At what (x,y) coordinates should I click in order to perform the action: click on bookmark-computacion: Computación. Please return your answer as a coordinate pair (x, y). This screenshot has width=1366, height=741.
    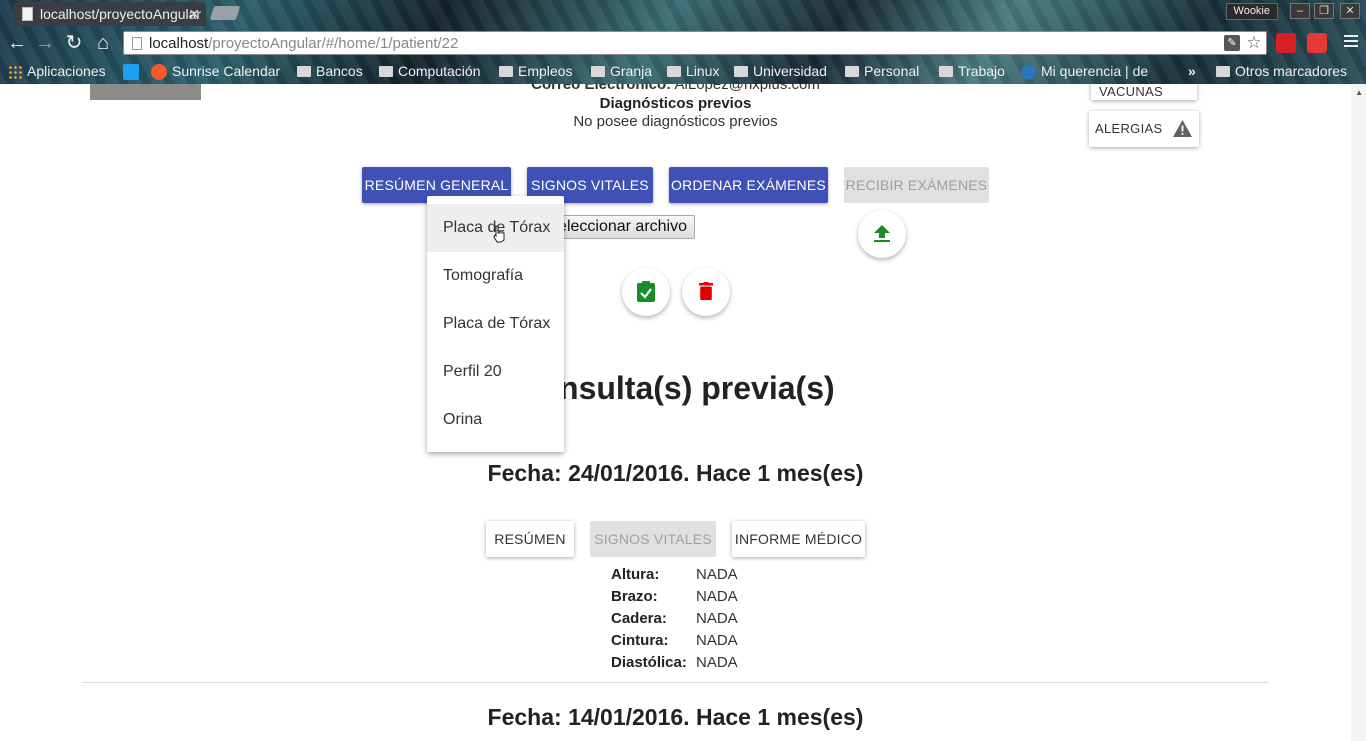
    Looking at the image, I should click on (430, 71).